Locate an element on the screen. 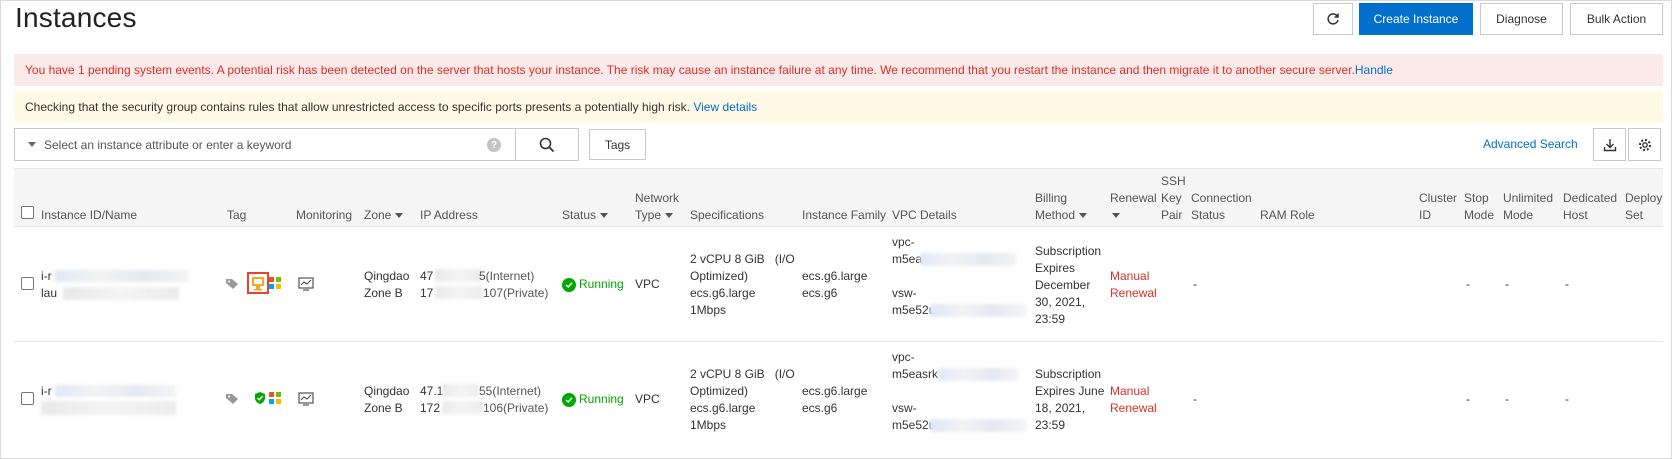 The image size is (1672, 459). billing-line-4: 23:59 is located at coordinates (1050, 425).